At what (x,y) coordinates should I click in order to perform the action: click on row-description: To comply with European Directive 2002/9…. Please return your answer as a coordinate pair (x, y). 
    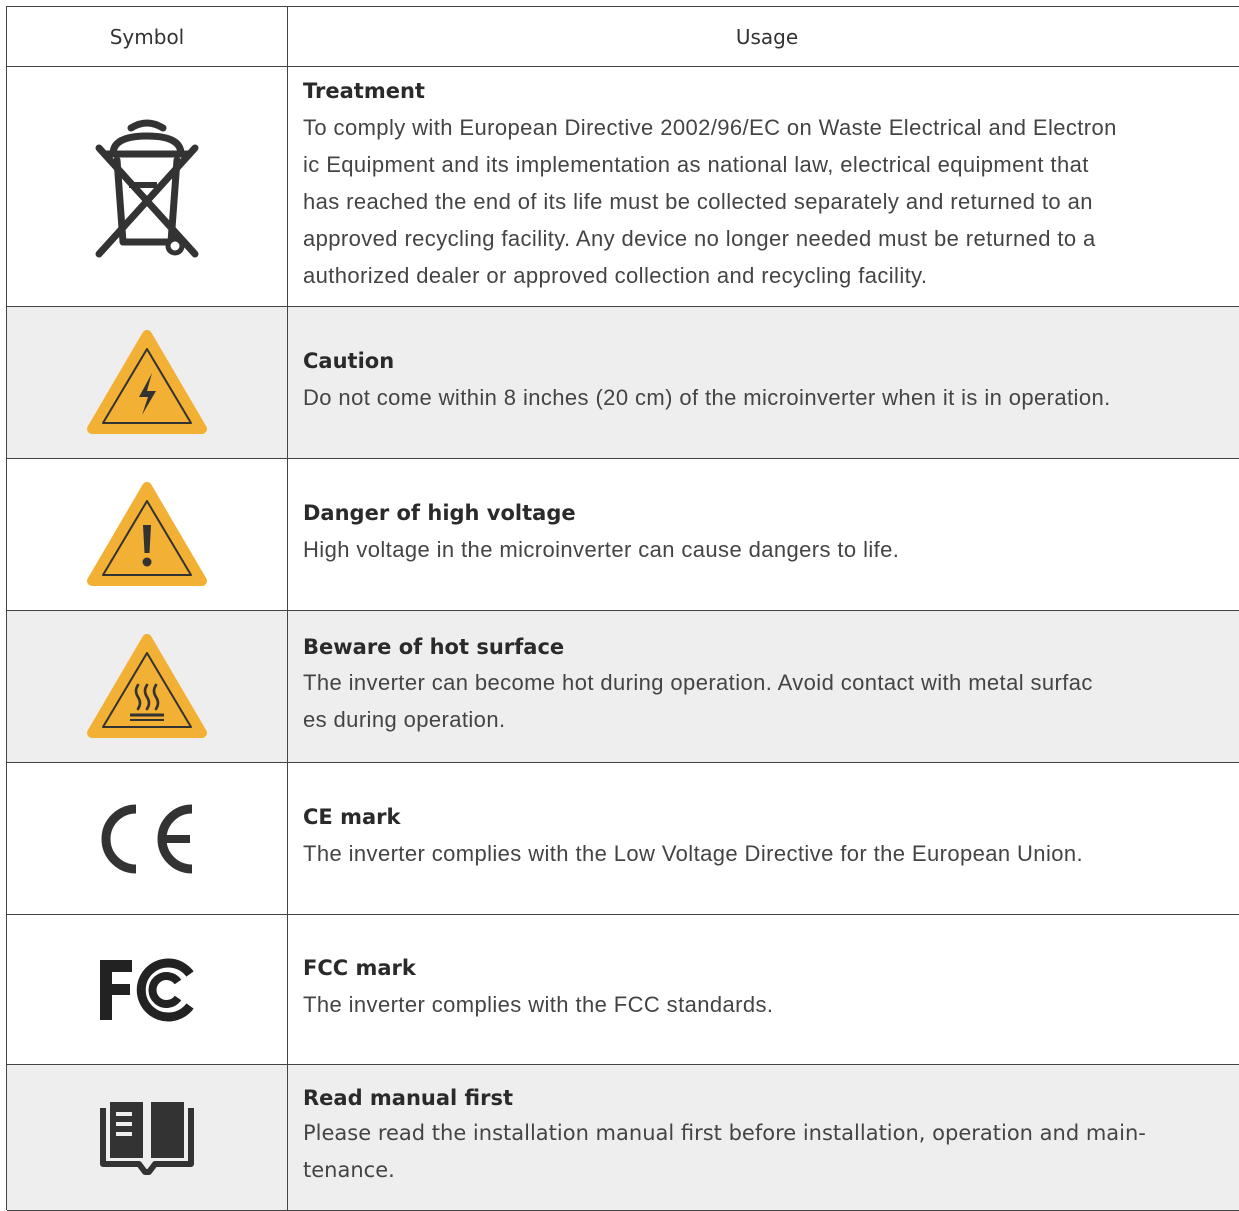
    Looking at the image, I should click on (771, 201).